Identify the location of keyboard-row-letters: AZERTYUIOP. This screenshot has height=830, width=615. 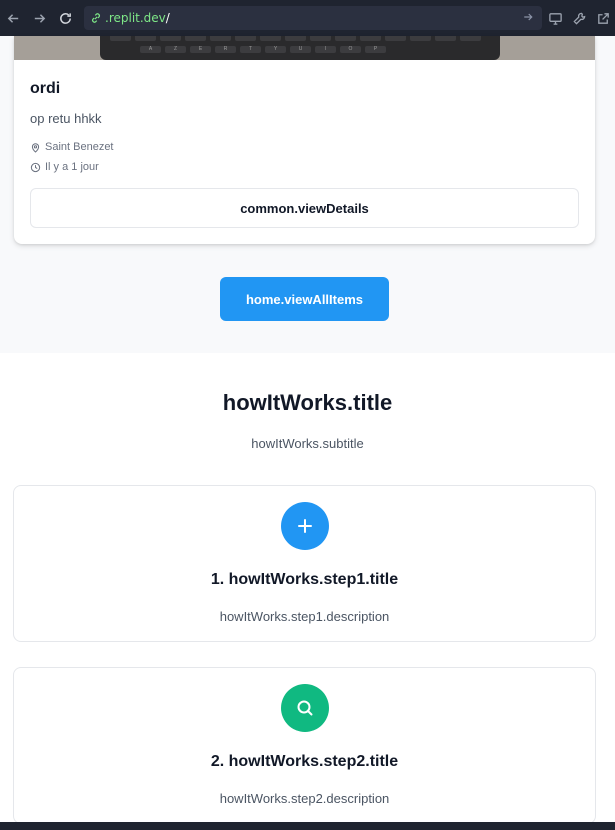
(263, 49).